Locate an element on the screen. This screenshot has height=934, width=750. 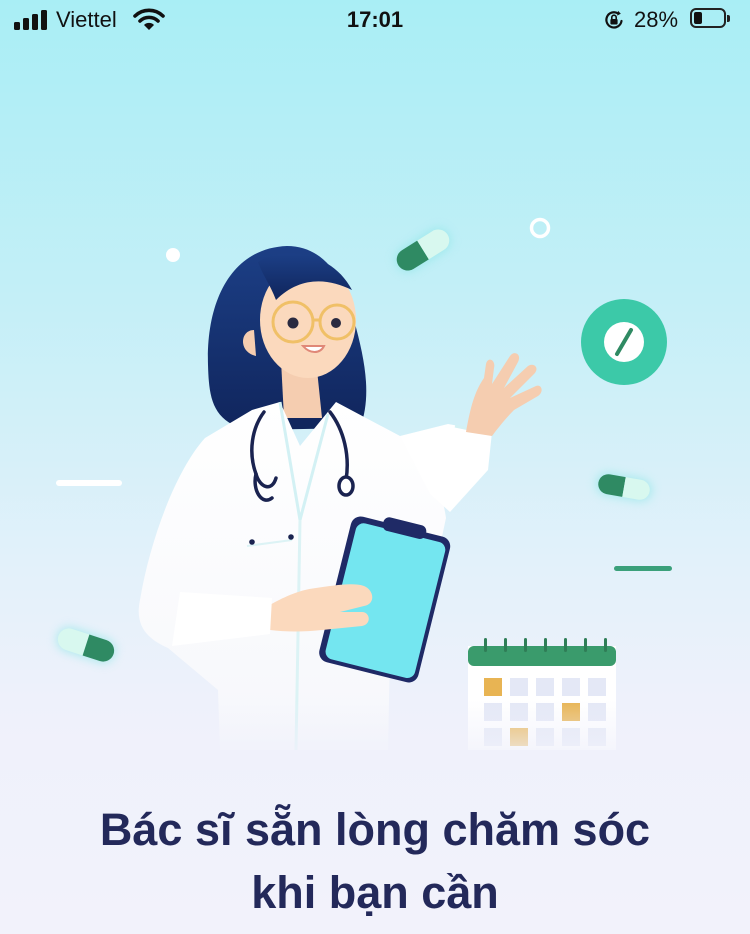
battery-level-fill is located at coordinates (698, 18).